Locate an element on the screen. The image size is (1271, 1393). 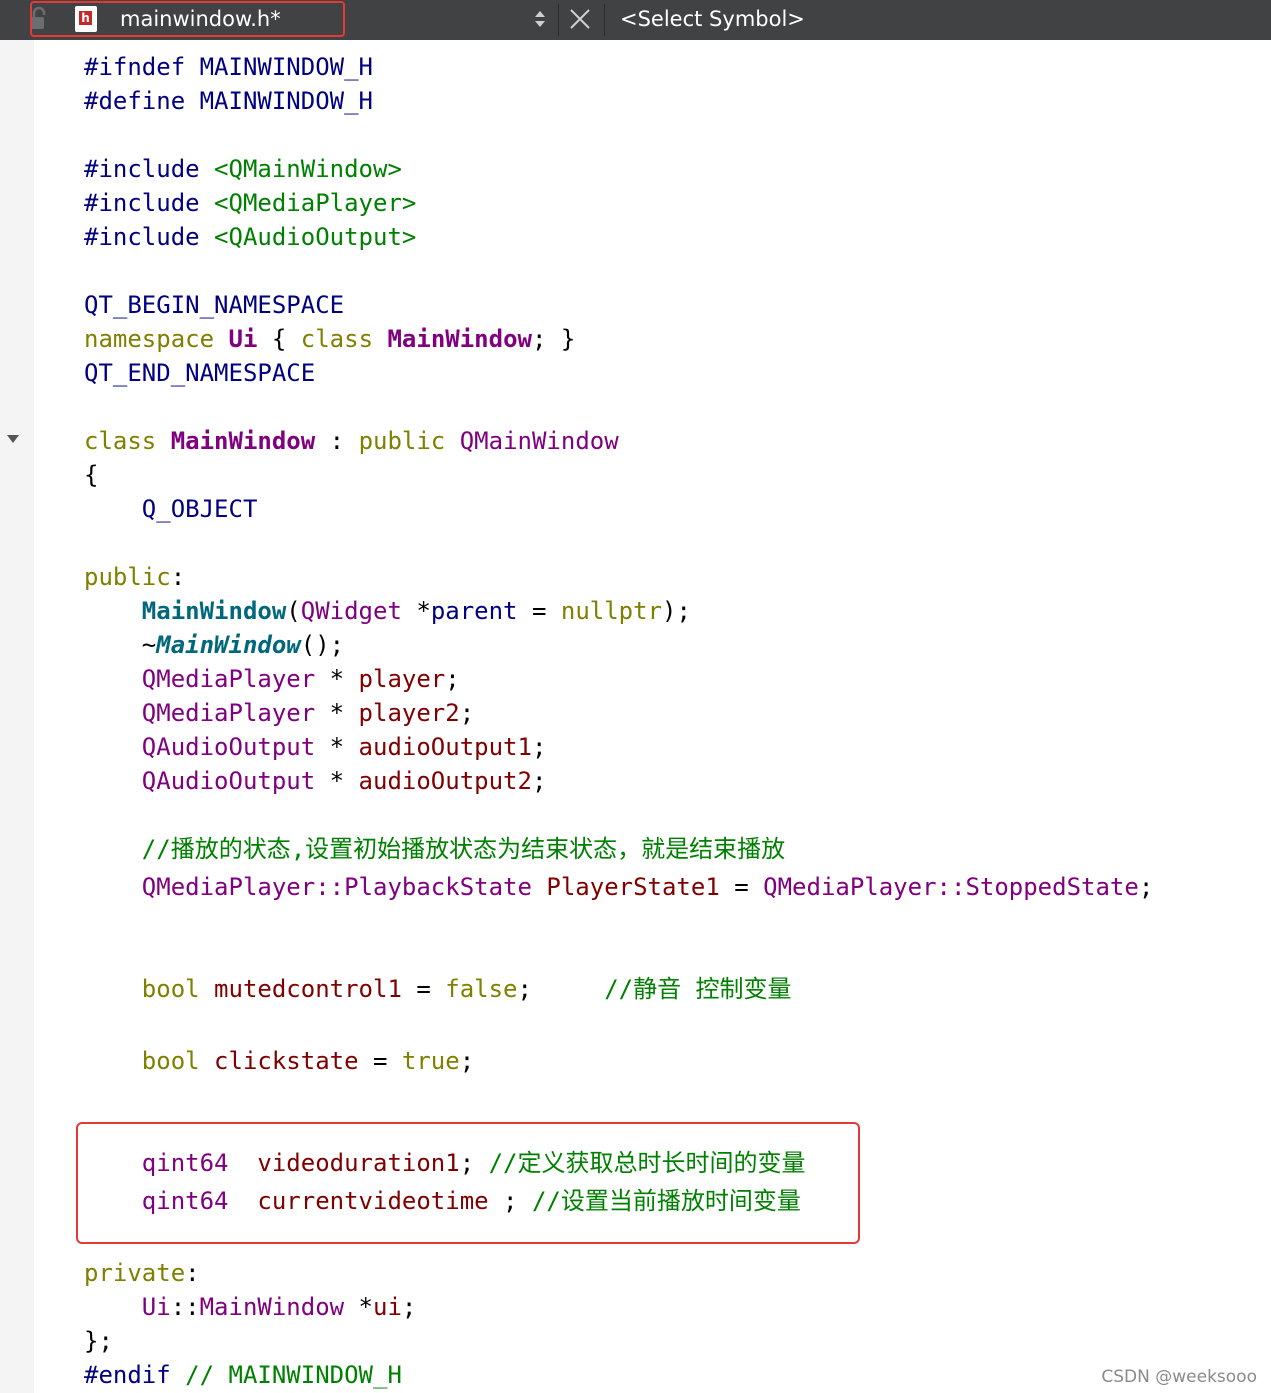
code-token: #endif is located at coordinates (135, 1375).